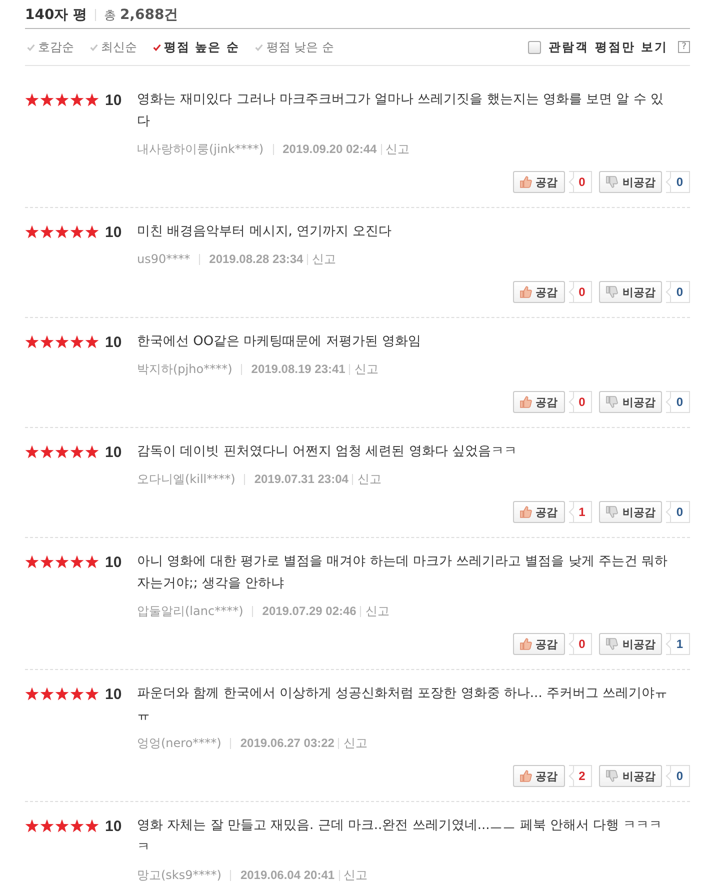  I want to click on review-total: 총 2,688건, so click(141, 15).